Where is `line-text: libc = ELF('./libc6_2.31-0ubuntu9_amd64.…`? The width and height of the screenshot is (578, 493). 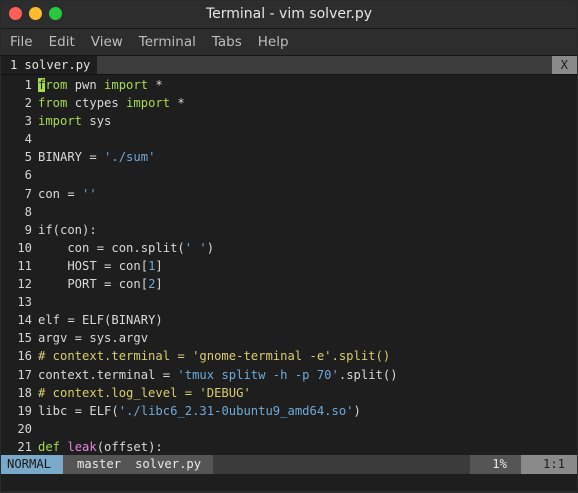
line-text: libc = ELF('./libc6_2.31-0ubuntu9_amd64.… is located at coordinates (199, 411).